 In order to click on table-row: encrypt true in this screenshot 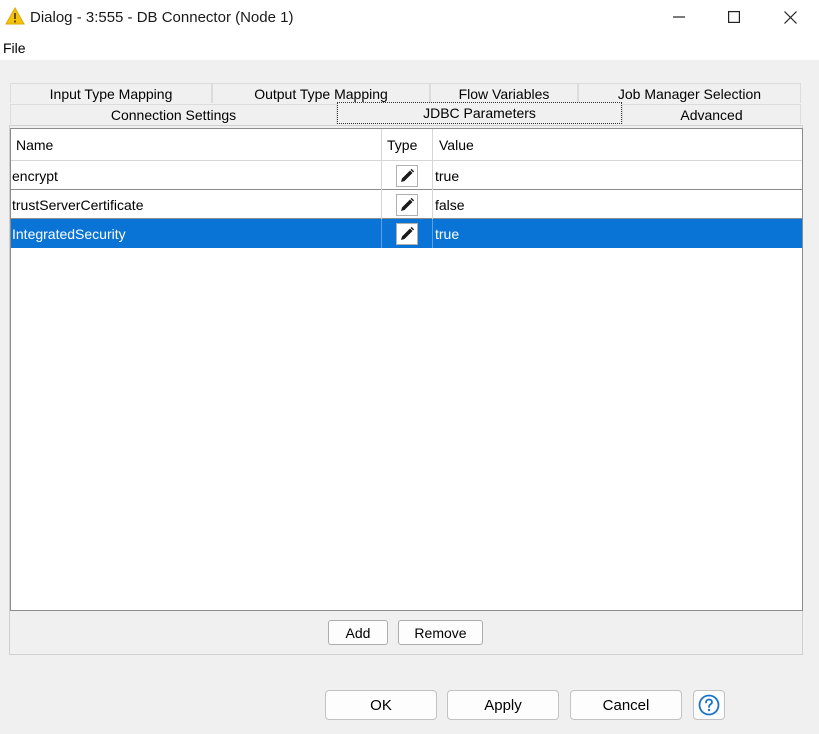, I will do `click(406, 175)`.